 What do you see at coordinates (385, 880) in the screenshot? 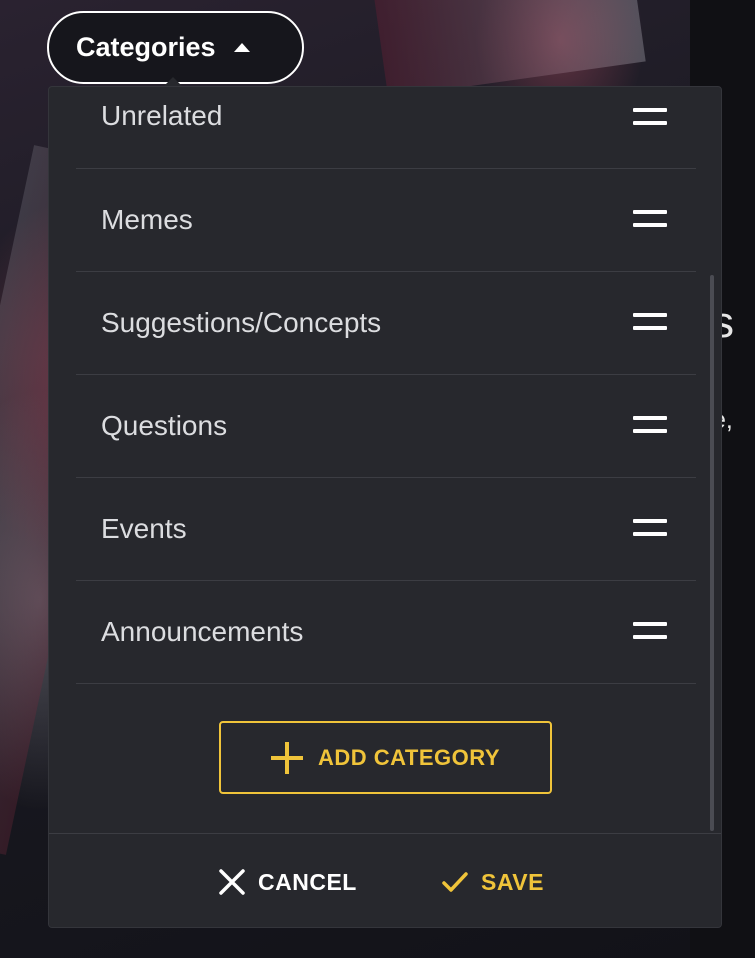
I see `dropdown-footer: CANCEL SAVE` at bounding box center [385, 880].